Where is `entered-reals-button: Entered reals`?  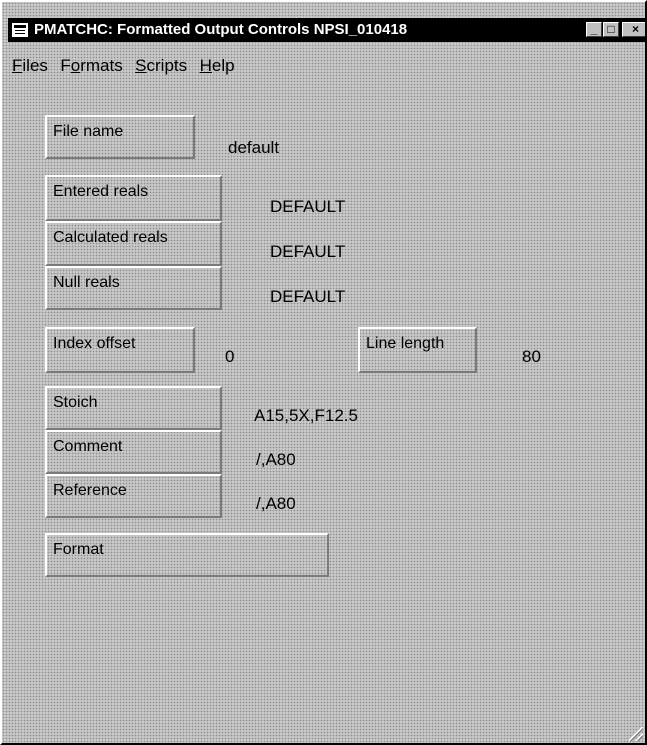 entered-reals-button: Entered reals is located at coordinates (133, 198).